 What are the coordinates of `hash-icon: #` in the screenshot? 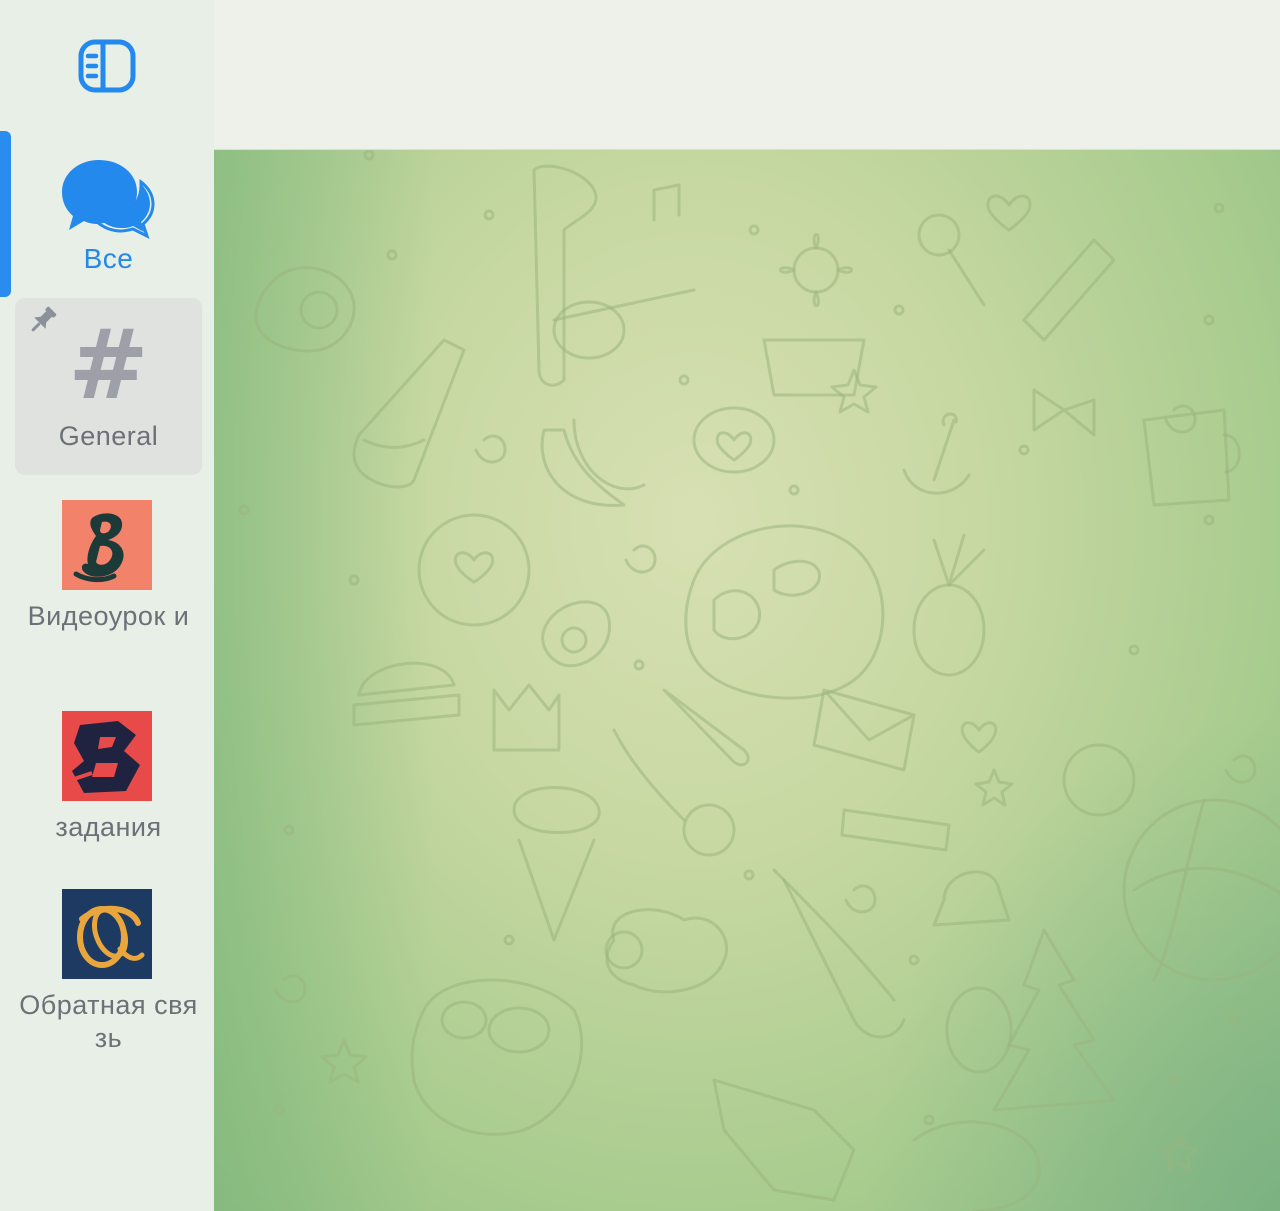 It's located at (108, 365).